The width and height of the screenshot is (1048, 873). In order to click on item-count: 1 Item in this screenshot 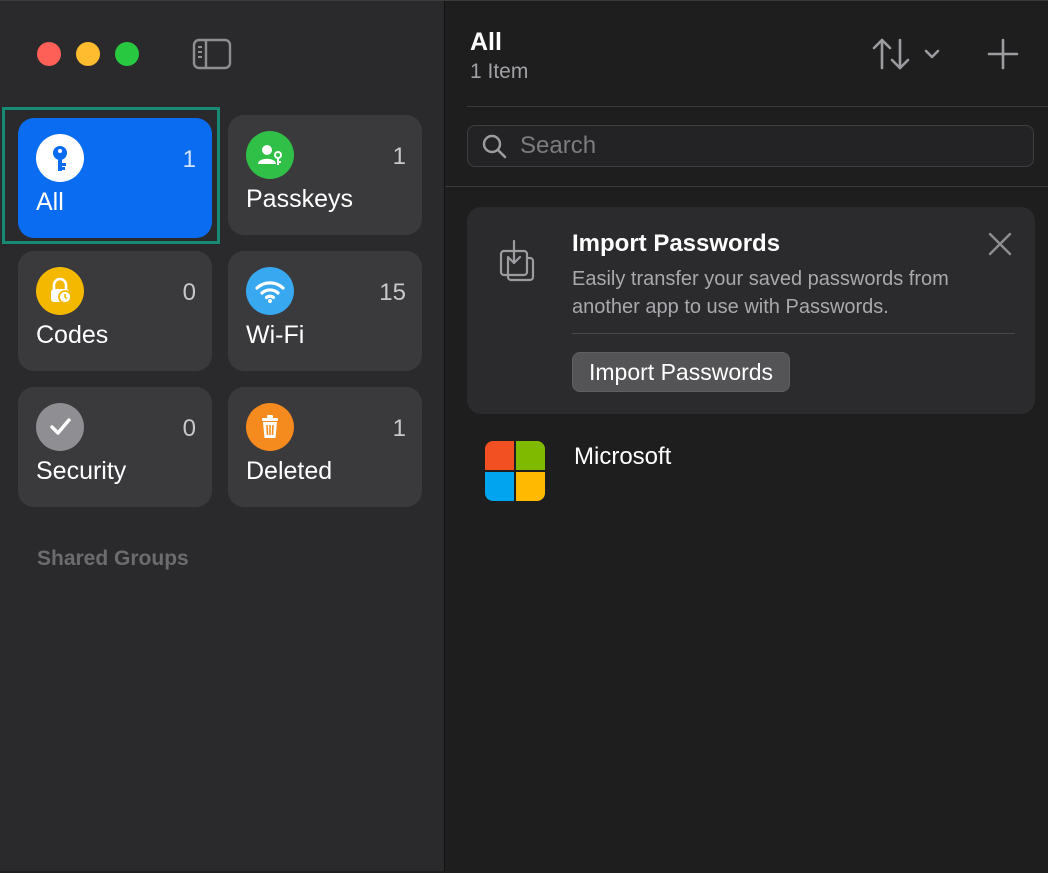, I will do `click(499, 71)`.